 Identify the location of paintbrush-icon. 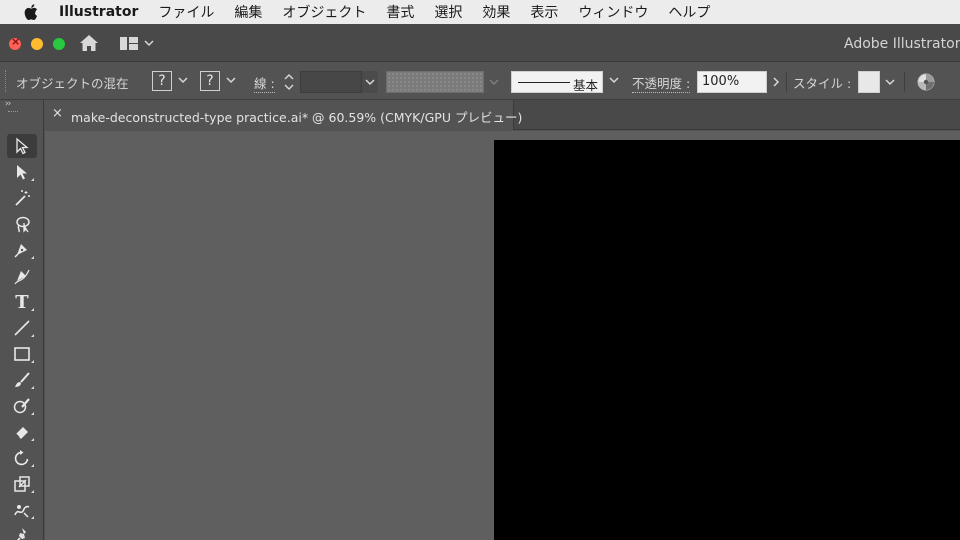
(22, 379).